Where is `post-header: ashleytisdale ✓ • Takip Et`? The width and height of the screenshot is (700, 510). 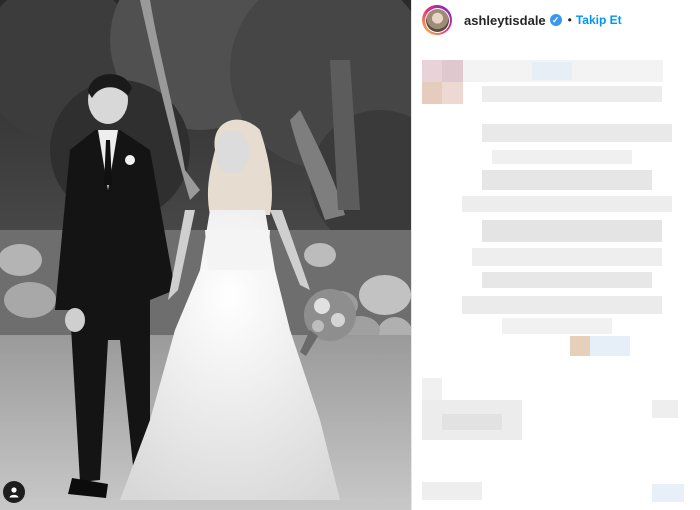 post-header: ashleytisdale ✓ • Takip Et is located at coordinates (522, 20).